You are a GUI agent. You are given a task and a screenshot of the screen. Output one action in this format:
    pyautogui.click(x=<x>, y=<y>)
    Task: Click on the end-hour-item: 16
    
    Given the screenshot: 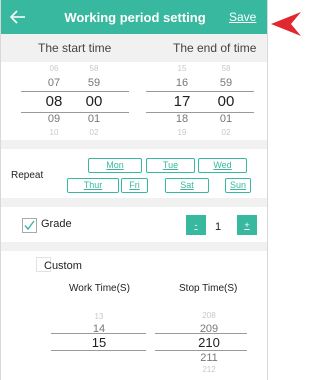 What is the action you would take?
    pyautogui.click(x=182, y=83)
    